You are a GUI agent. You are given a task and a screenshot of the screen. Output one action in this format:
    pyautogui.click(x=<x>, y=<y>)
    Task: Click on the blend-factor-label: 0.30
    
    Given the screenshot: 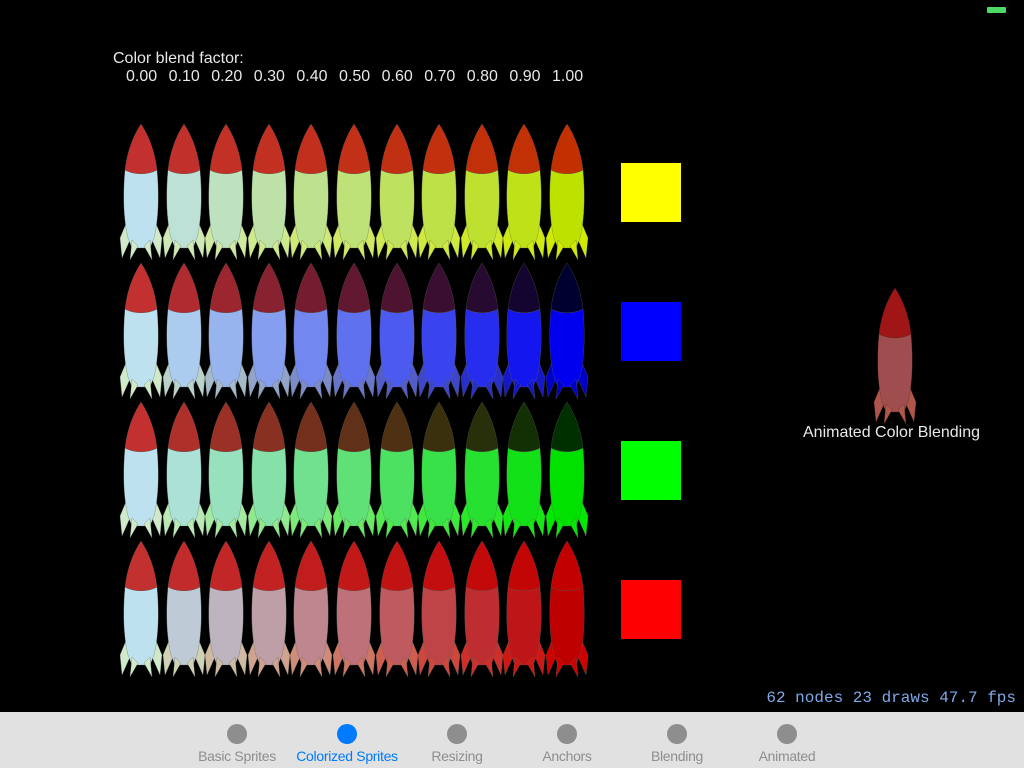 What is the action you would take?
    pyautogui.click(x=269, y=76)
    